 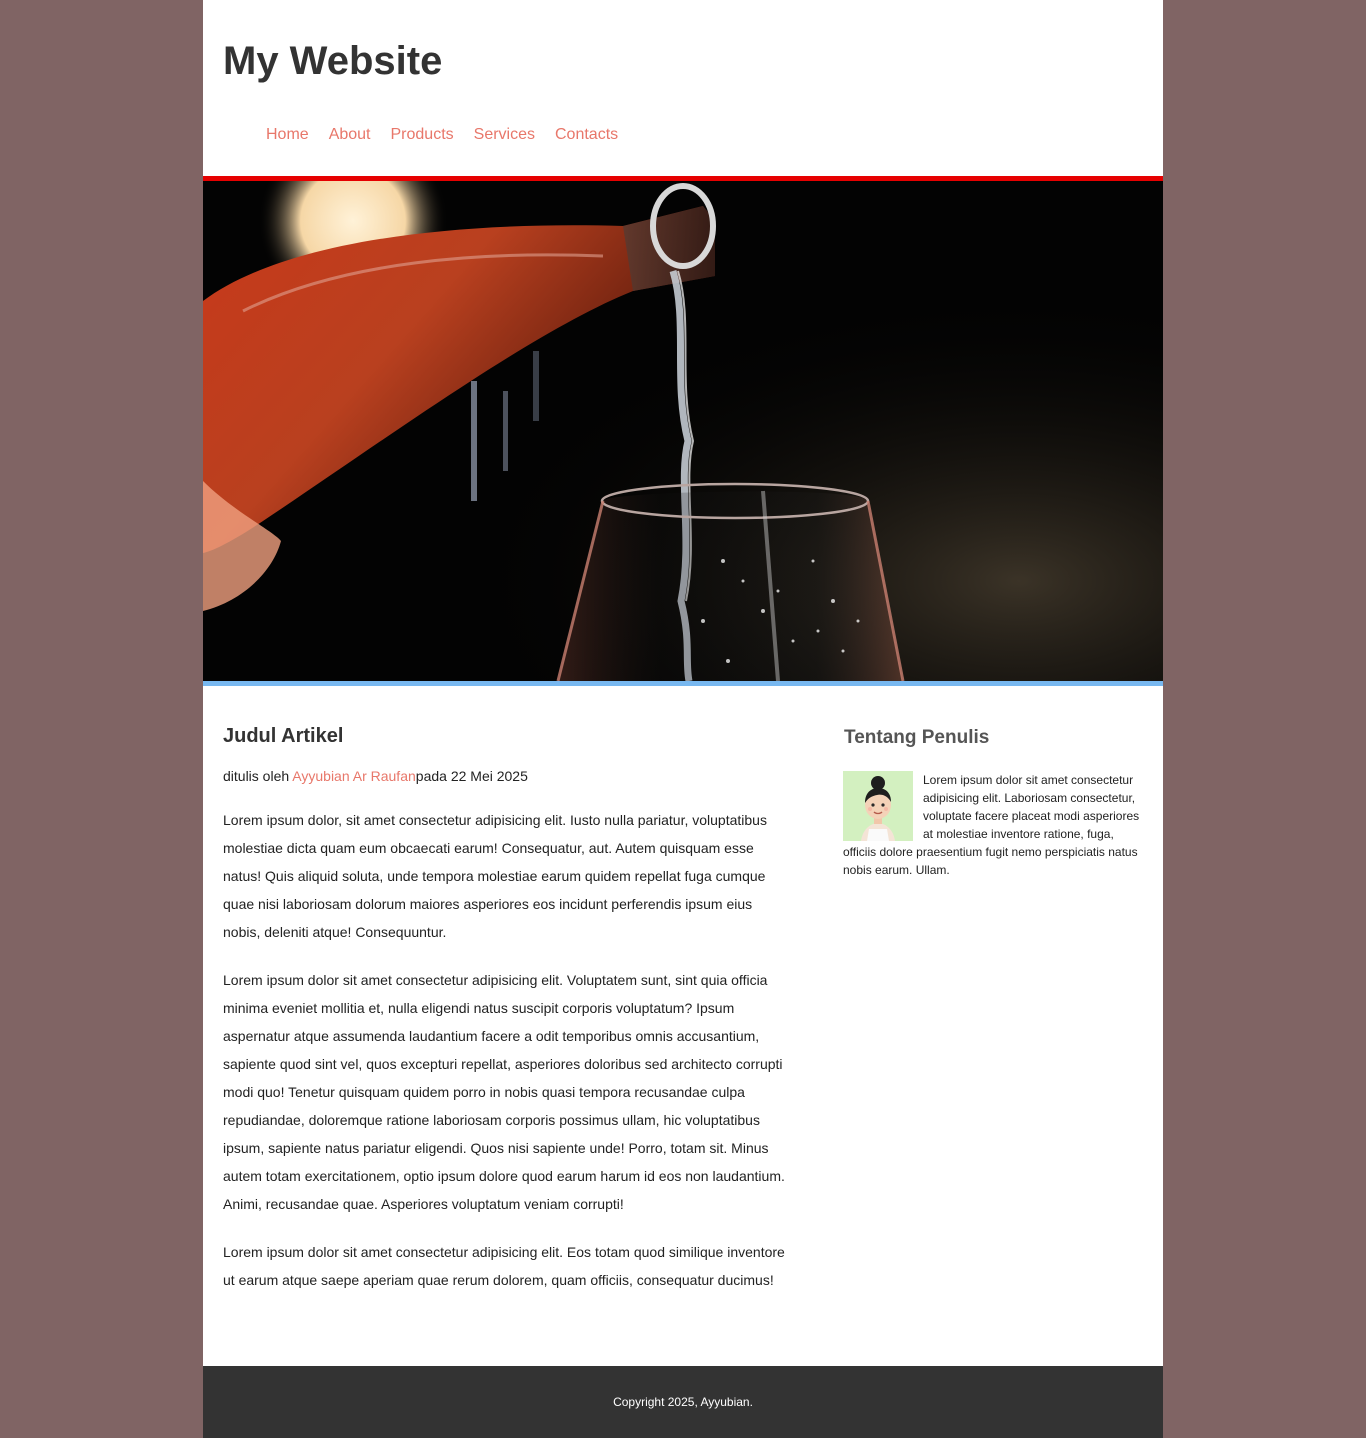 I want to click on nav-item-products: Products, so click(x=422, y=135).